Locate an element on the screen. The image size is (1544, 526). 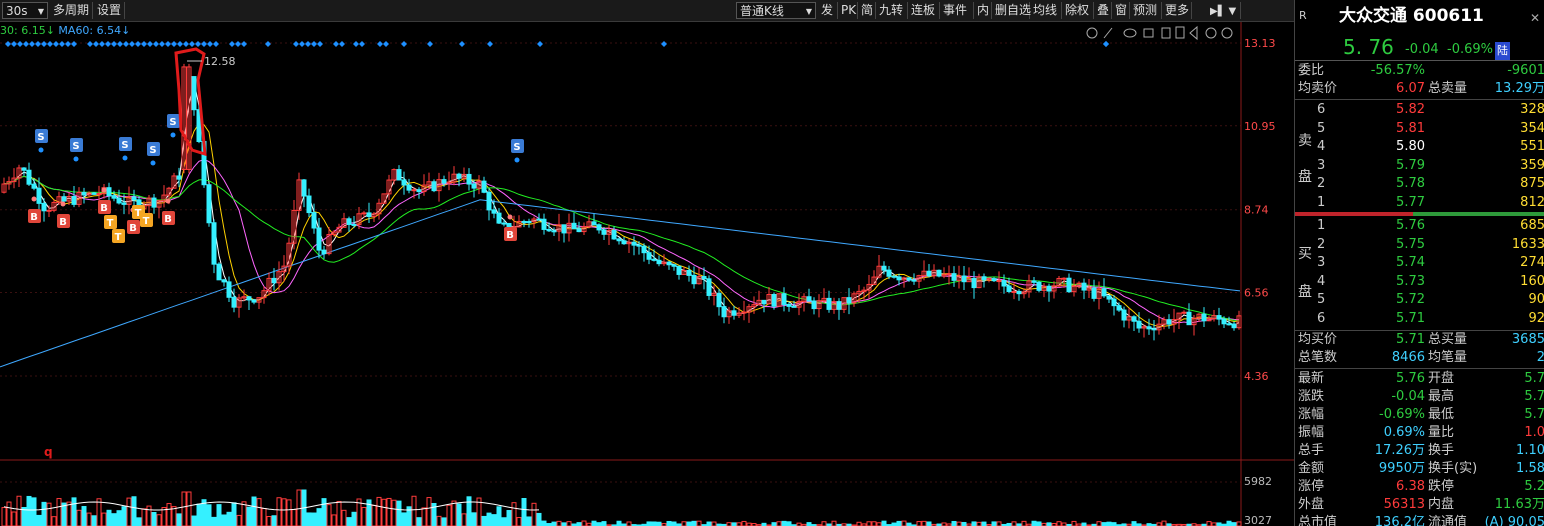
trash-icon is located at coordinates (1166, 33).